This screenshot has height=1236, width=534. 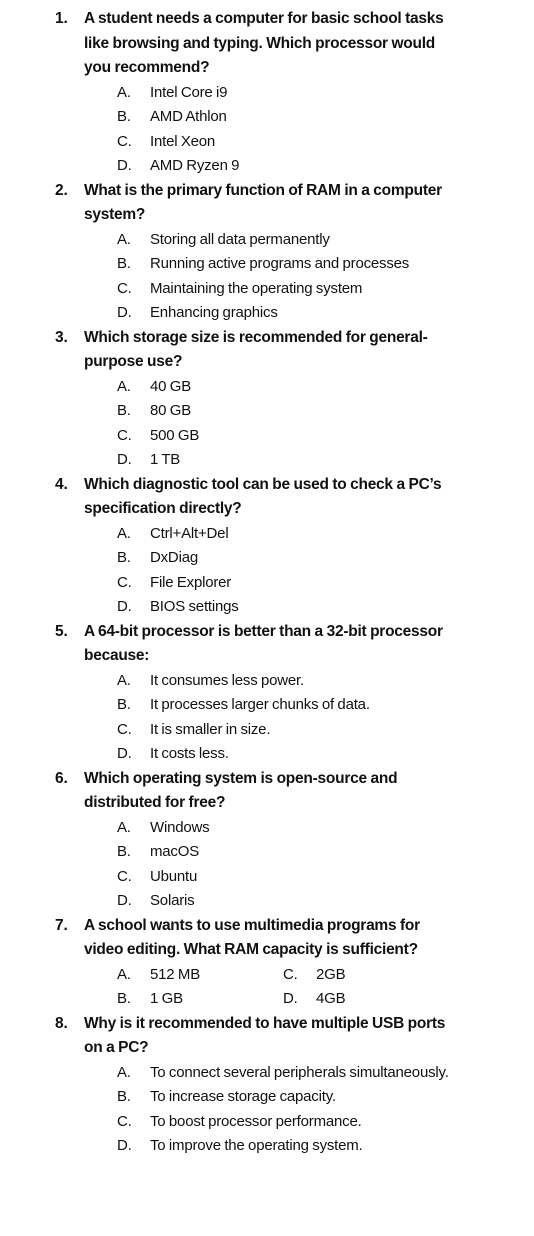 What do you see at coordinates (256, 1121) in the screenshot?
I see `option-text: To boost processor performance.` at bounding box center [256, 1121].